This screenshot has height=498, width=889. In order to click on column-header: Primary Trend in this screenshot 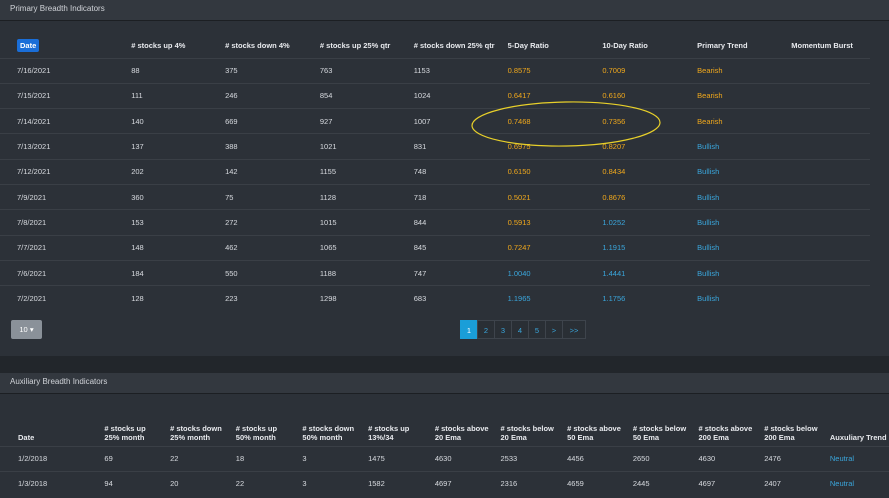, I will do `click(743, 46)`.